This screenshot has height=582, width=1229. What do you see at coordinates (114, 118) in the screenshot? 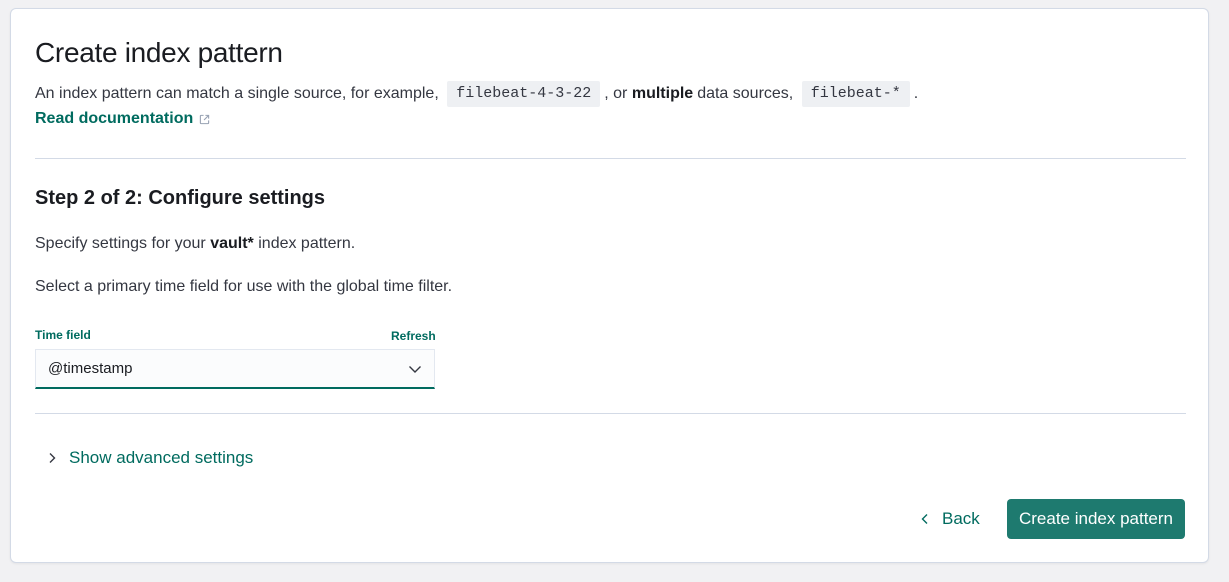
I see `read-documentation-label: Read documentation` at bounding box center [114, 118].